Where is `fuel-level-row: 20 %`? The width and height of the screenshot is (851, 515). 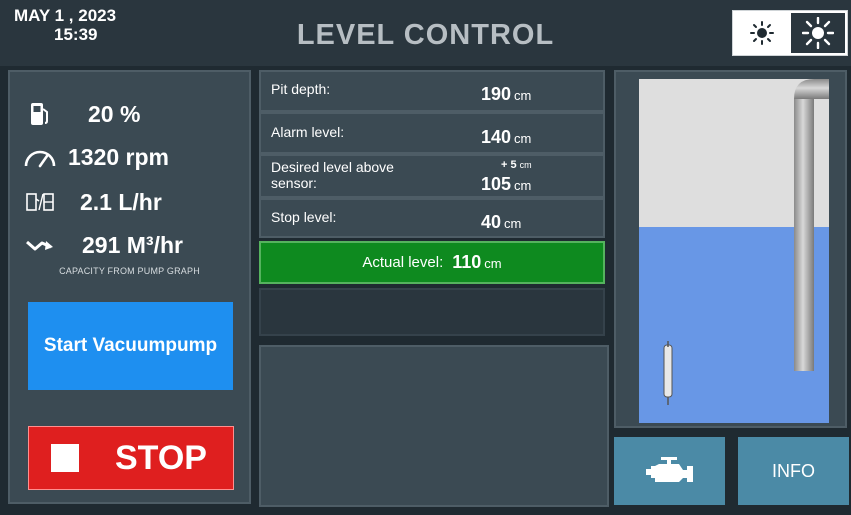 fuel-level-row: 20 % is located at coordinates (130, 114).